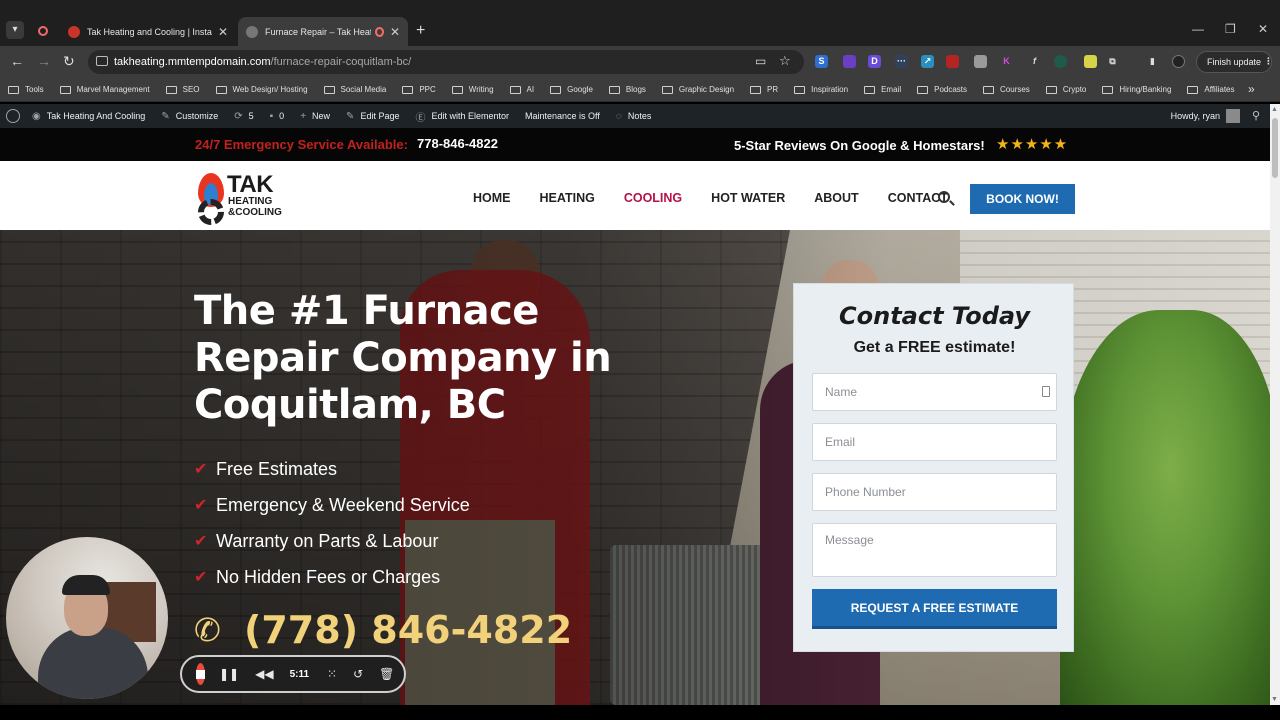 This screenshot has width=1280, height=720. Describe the element at coordinates (821, 61) in the screenshot. I see `extension-s-icon: S` at that location.